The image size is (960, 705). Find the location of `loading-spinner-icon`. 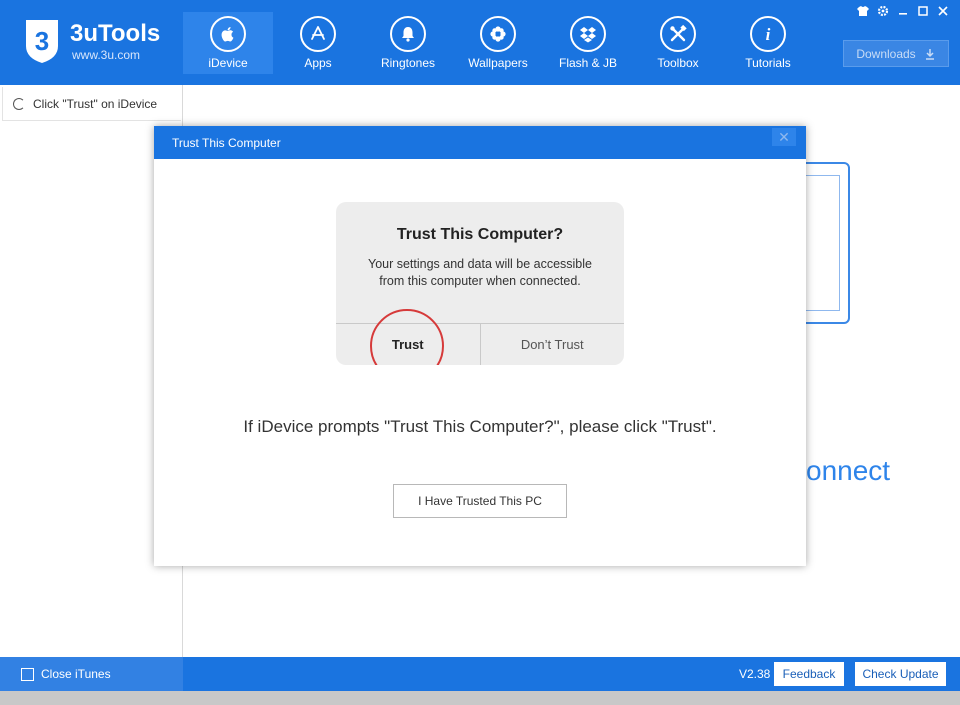

loading-spinner-icon is located at coordinates (19, 103).